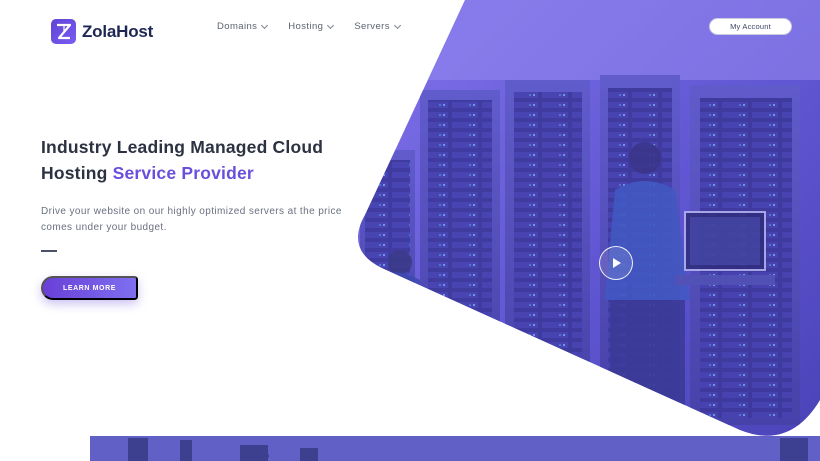  I want to click on decorative-divider, so click(49, 251).